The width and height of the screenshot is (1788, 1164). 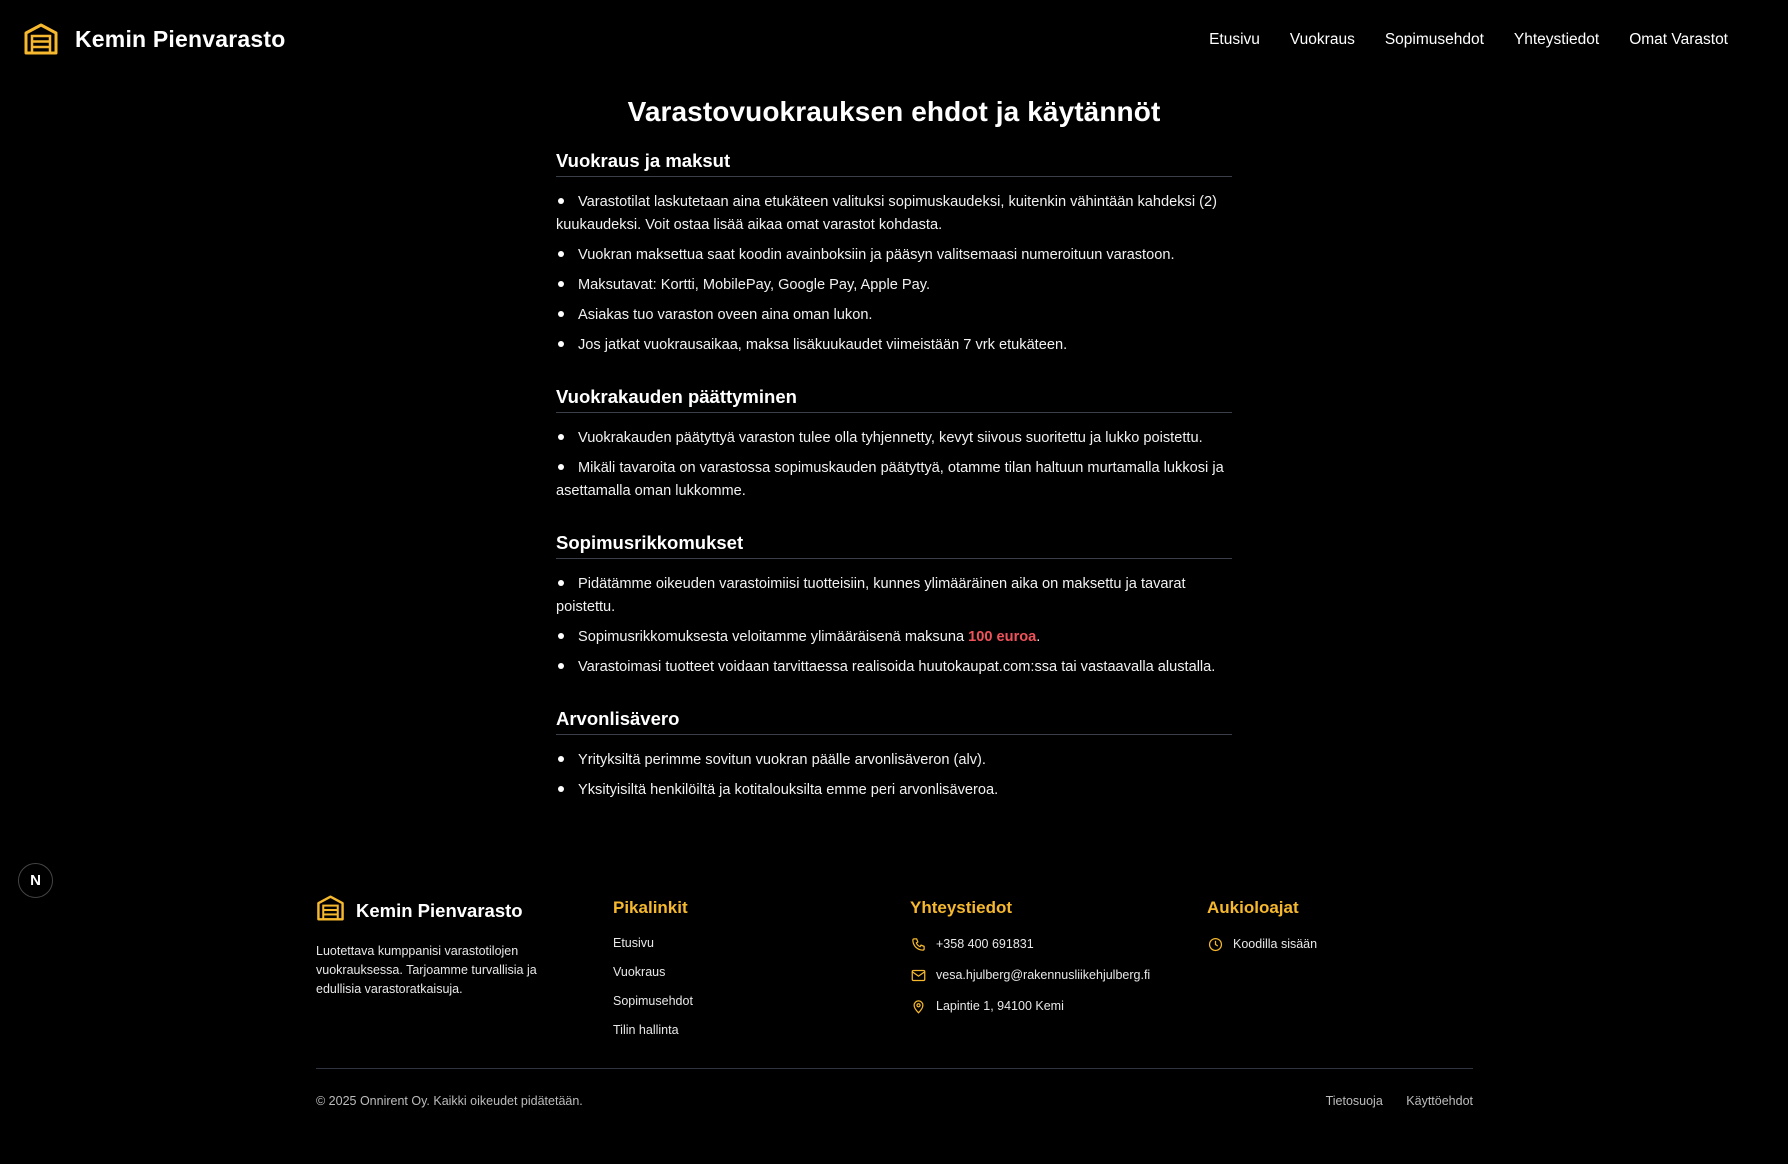 What do you see at coordinates (1322, 40) in the screenshot?
I see `nav-vuokraus: Vuokraus` at bounding box center [1322, 40].